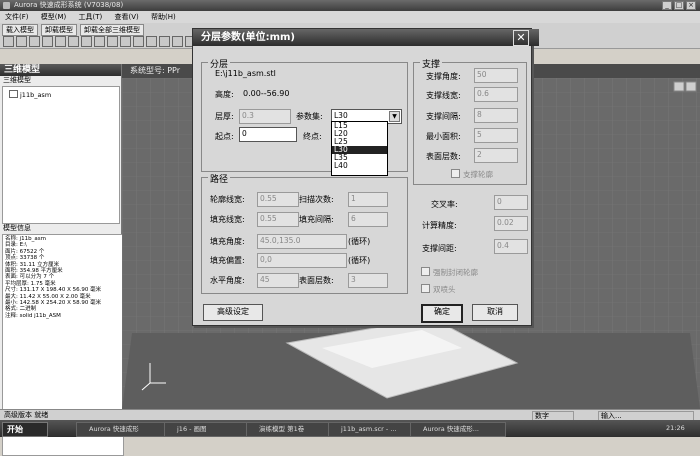  What do you see at coordinates (210, 429) in the screenshot?
I see `taskbar-item: j16 - 画图` at bounding box center [210, 429].